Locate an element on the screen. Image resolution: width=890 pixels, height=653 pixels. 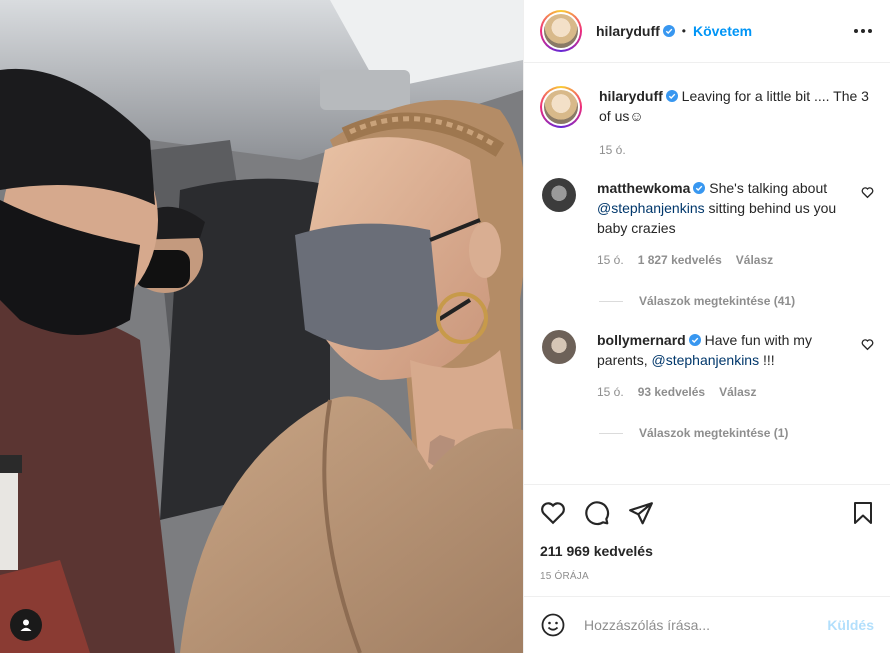
add-comment-bar: Küldés is located at coordinates (707, 624).